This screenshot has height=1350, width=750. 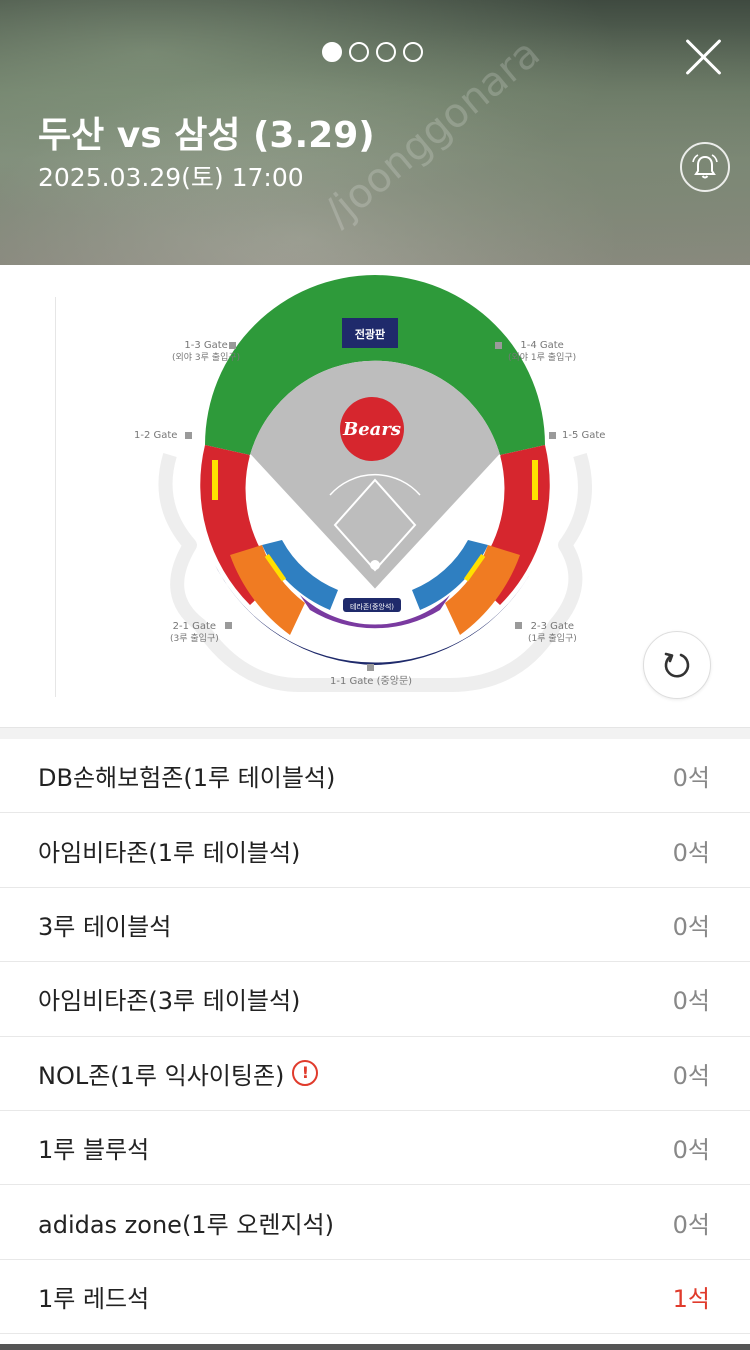 I want to click on gate-1-4-label: 1-4 Gate (외야 1루 출입구), so click(x=542, y=351).